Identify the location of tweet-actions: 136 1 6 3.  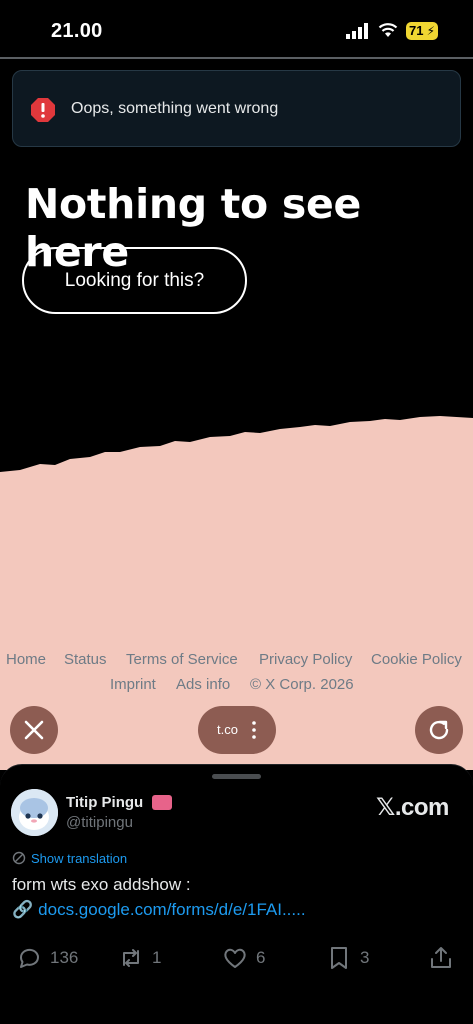
(236, 958).